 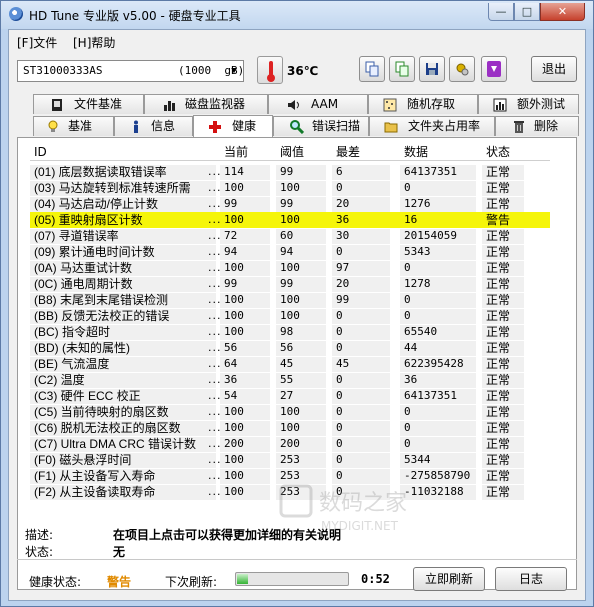 I want to click on minimize-button: —, so click(x=501, y=12).